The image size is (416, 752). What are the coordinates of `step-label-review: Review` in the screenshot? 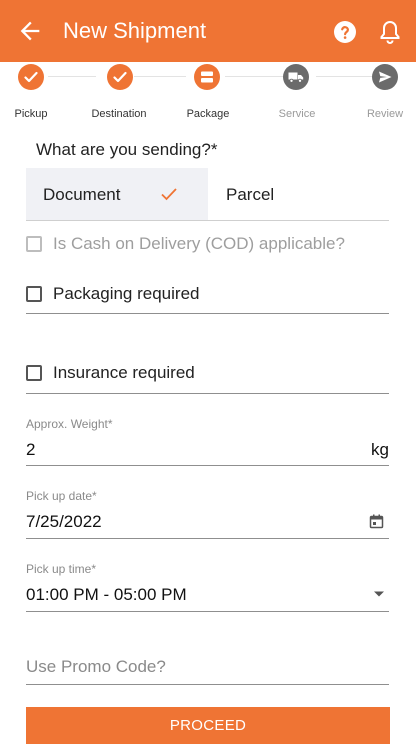 It's located at (385, 114).